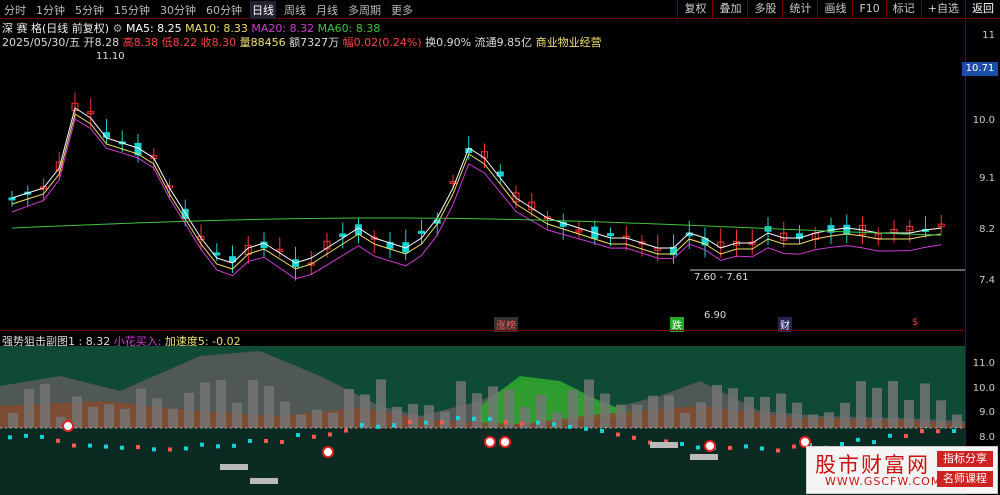  Describe the element at coordinates (295, 10) in the screenshot. I see `tab-7: 周线` at that location.